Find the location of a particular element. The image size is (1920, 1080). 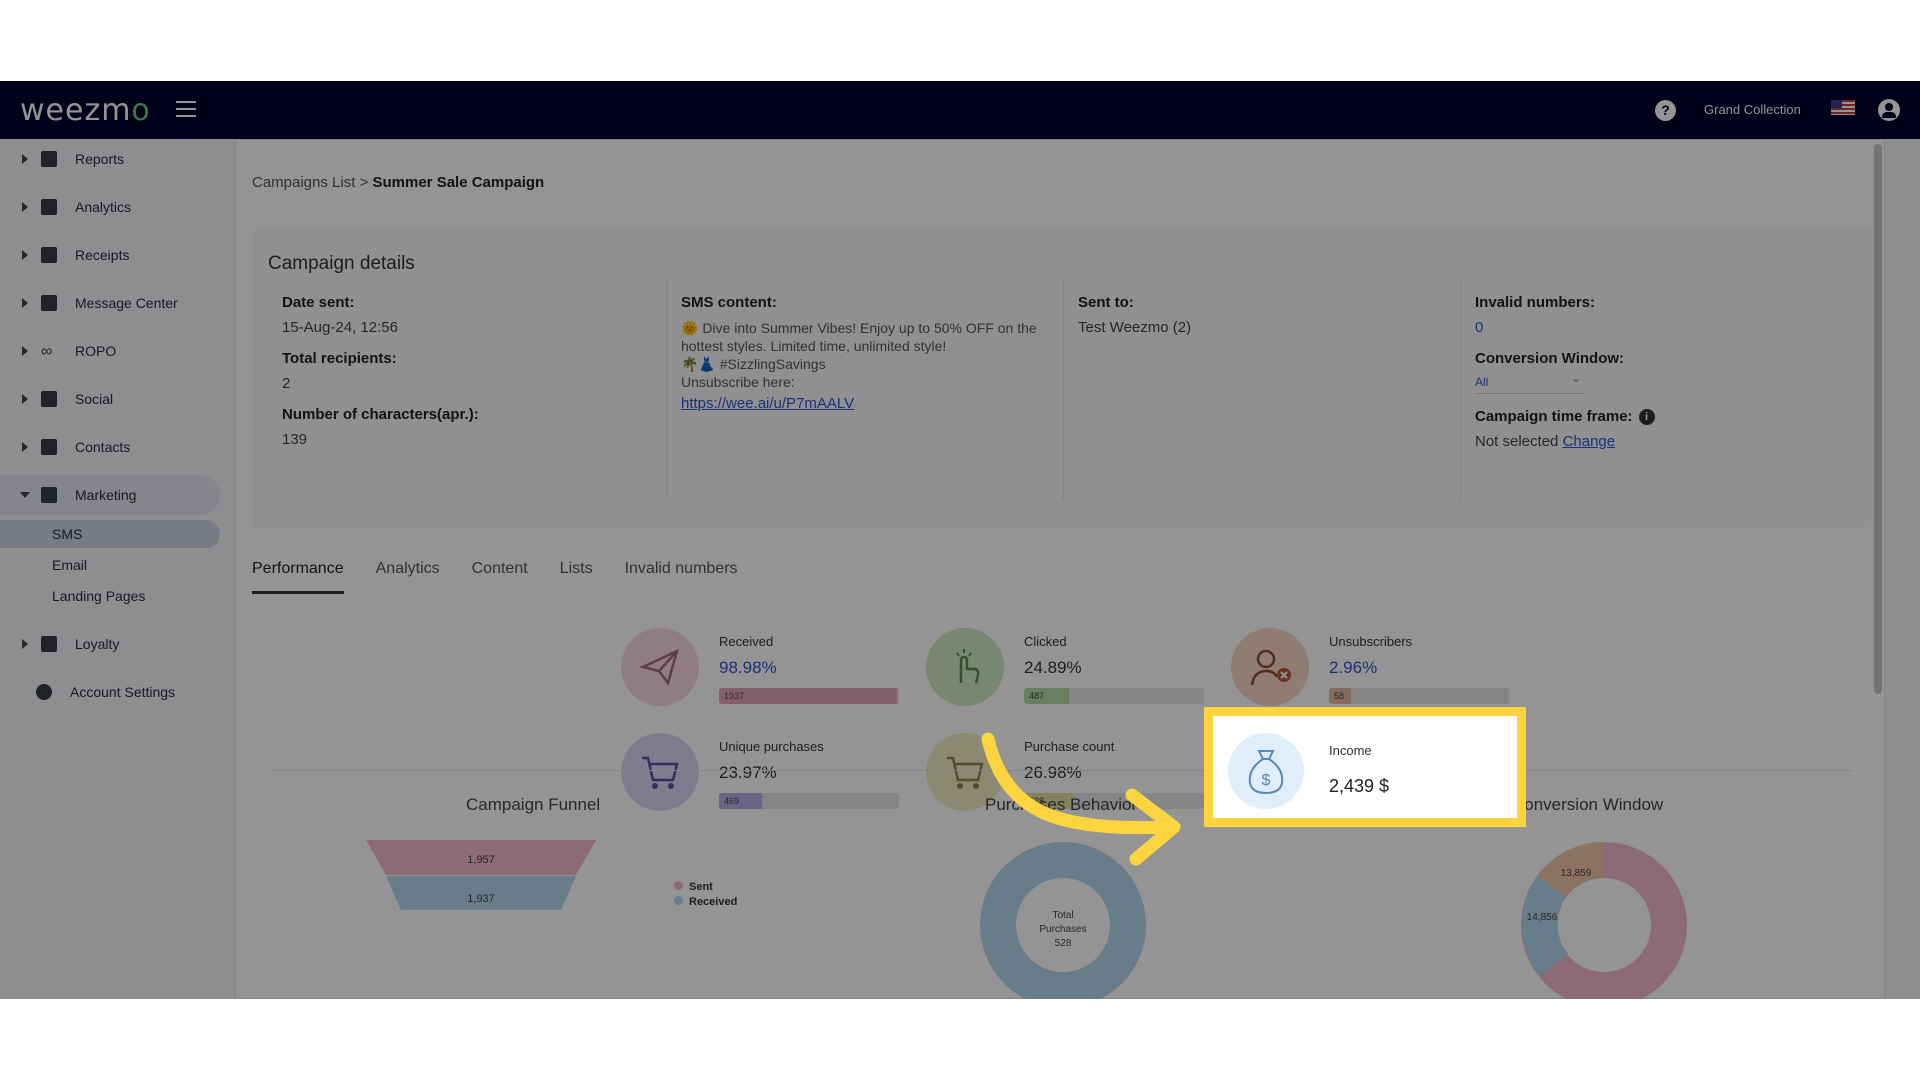

help-icon: ? is located at coordinates (1665, 110).